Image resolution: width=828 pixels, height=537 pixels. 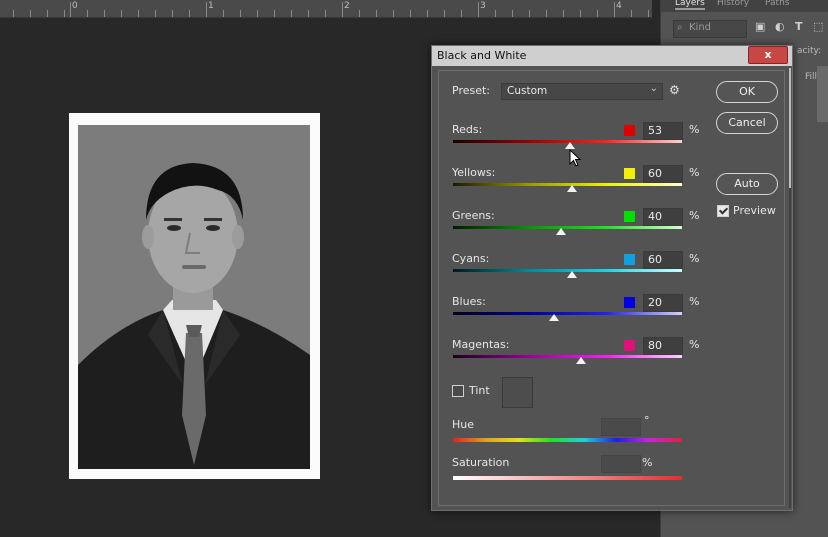 What do you see at coordinates (471, 258) in the screenshot?
I see `cyans-label: Cyans:` at bounding box center [471, 258].